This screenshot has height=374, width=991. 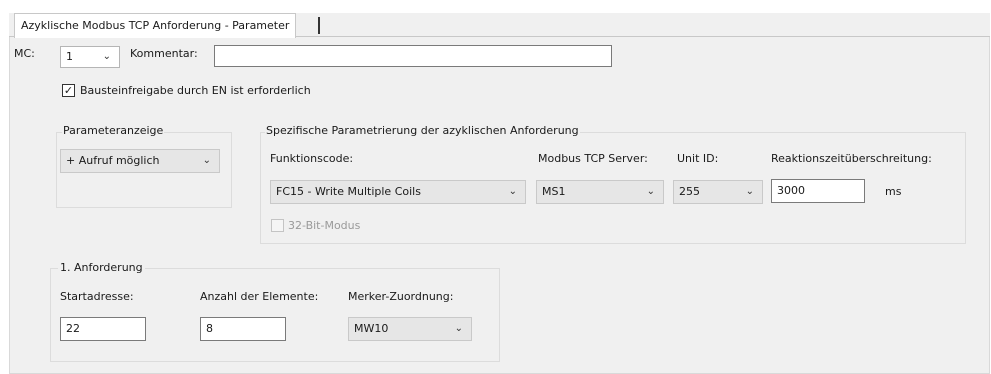 I want to click on server-label: Modbus TCP Server:, so click(x=593, y=158).